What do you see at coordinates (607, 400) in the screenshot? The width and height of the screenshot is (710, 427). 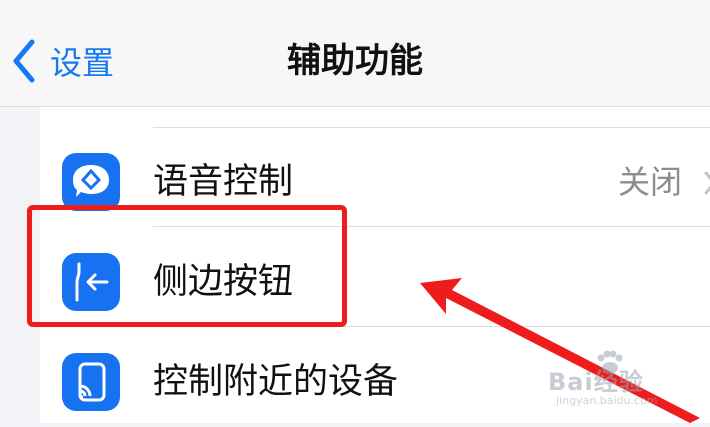 I see `watermark-url: jingyan.baidu.com` at bounding box center [607, 400].